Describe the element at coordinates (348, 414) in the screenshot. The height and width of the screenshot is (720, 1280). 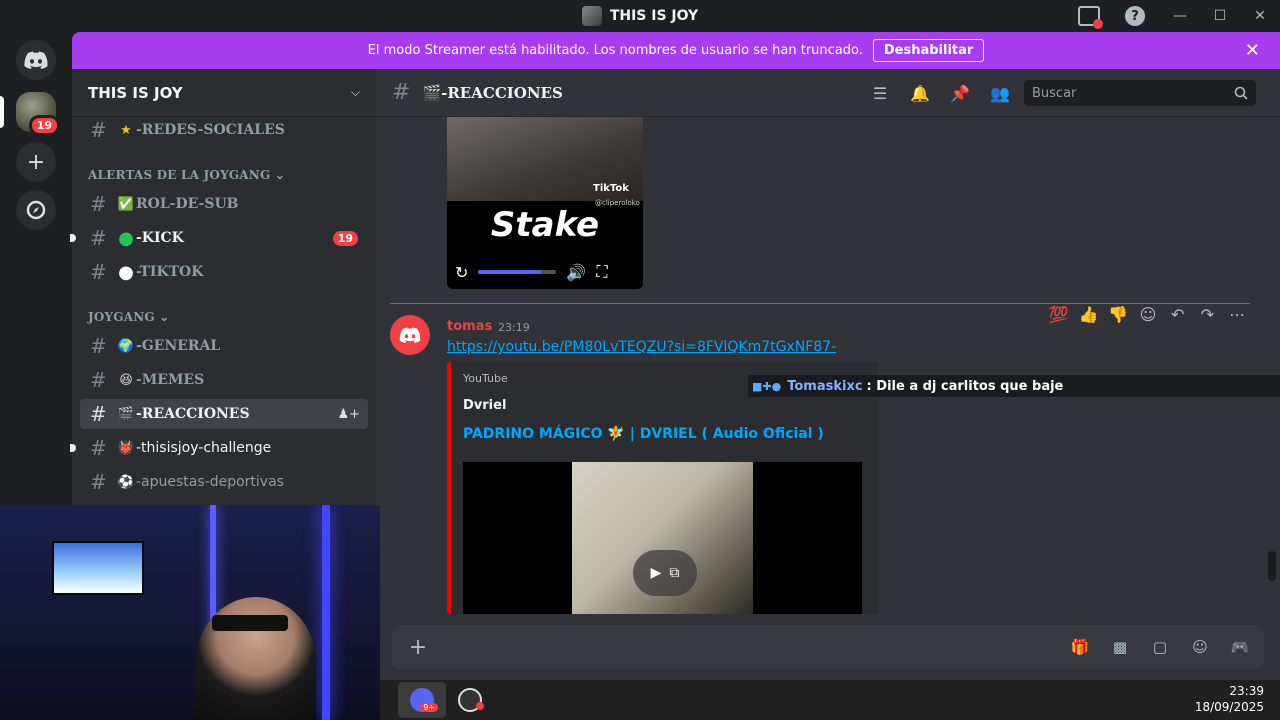
I see `create-invite-icon: ♟+` at that location.